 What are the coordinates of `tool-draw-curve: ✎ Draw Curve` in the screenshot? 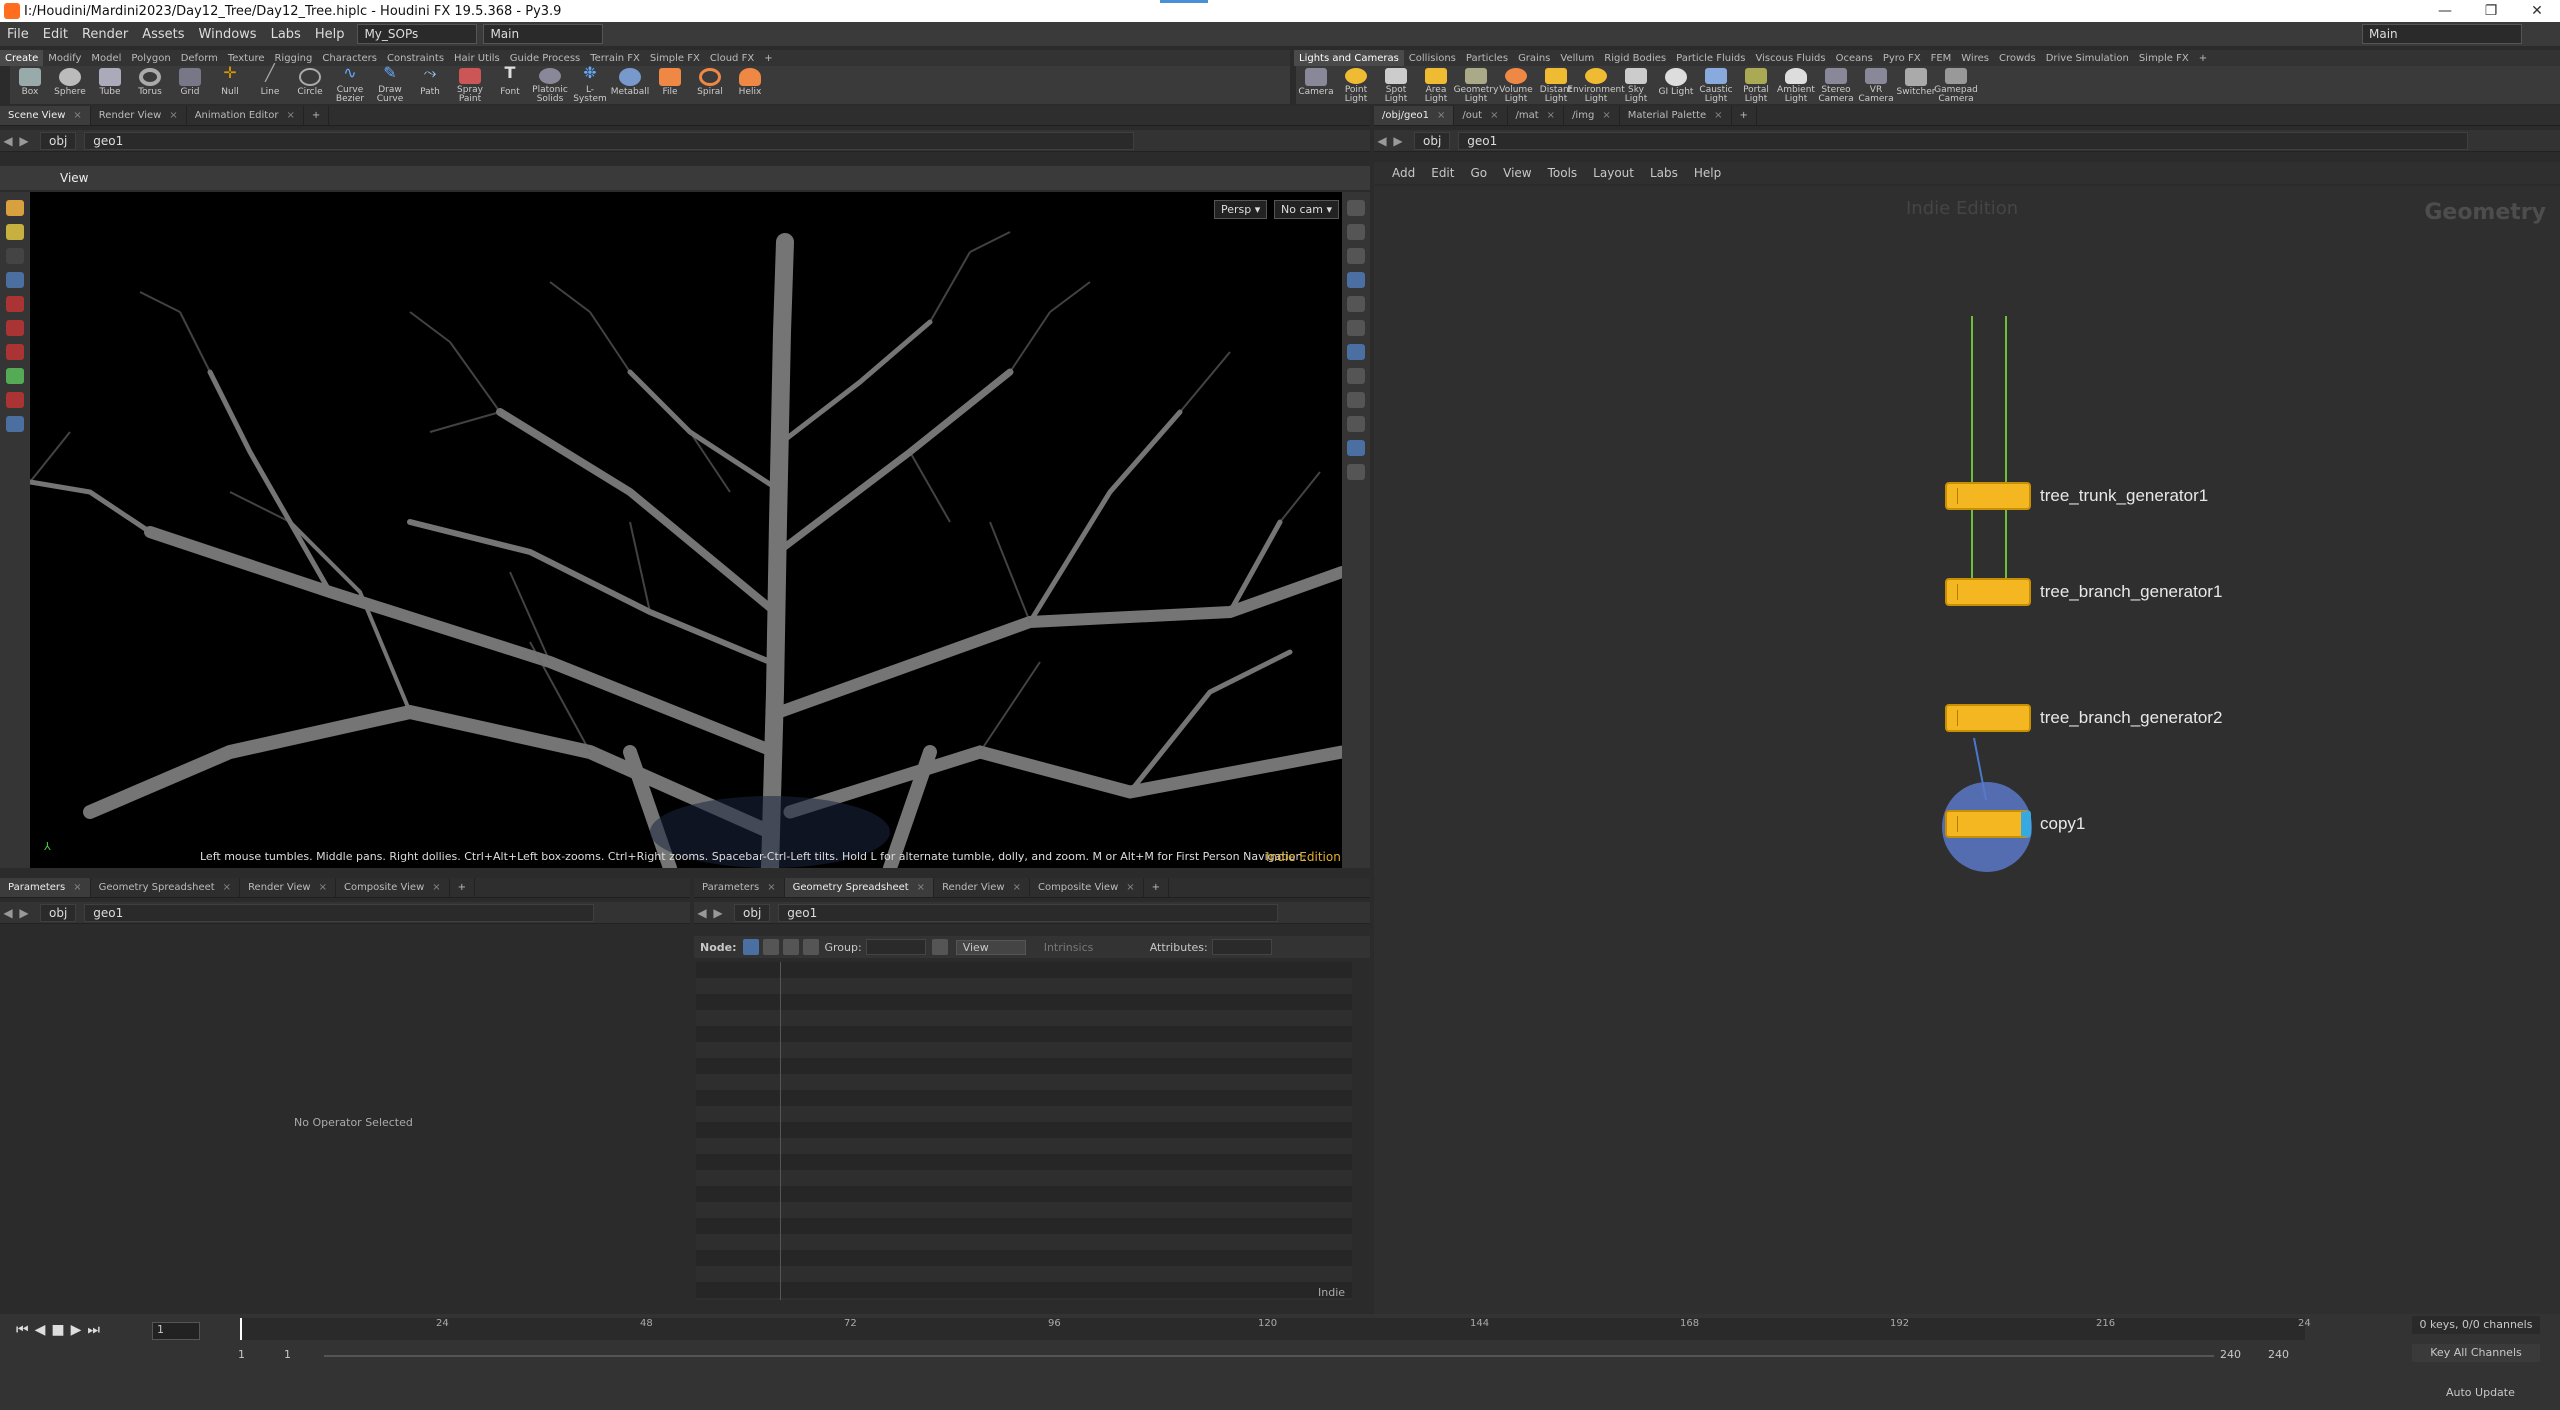 It's located at (390, 84).